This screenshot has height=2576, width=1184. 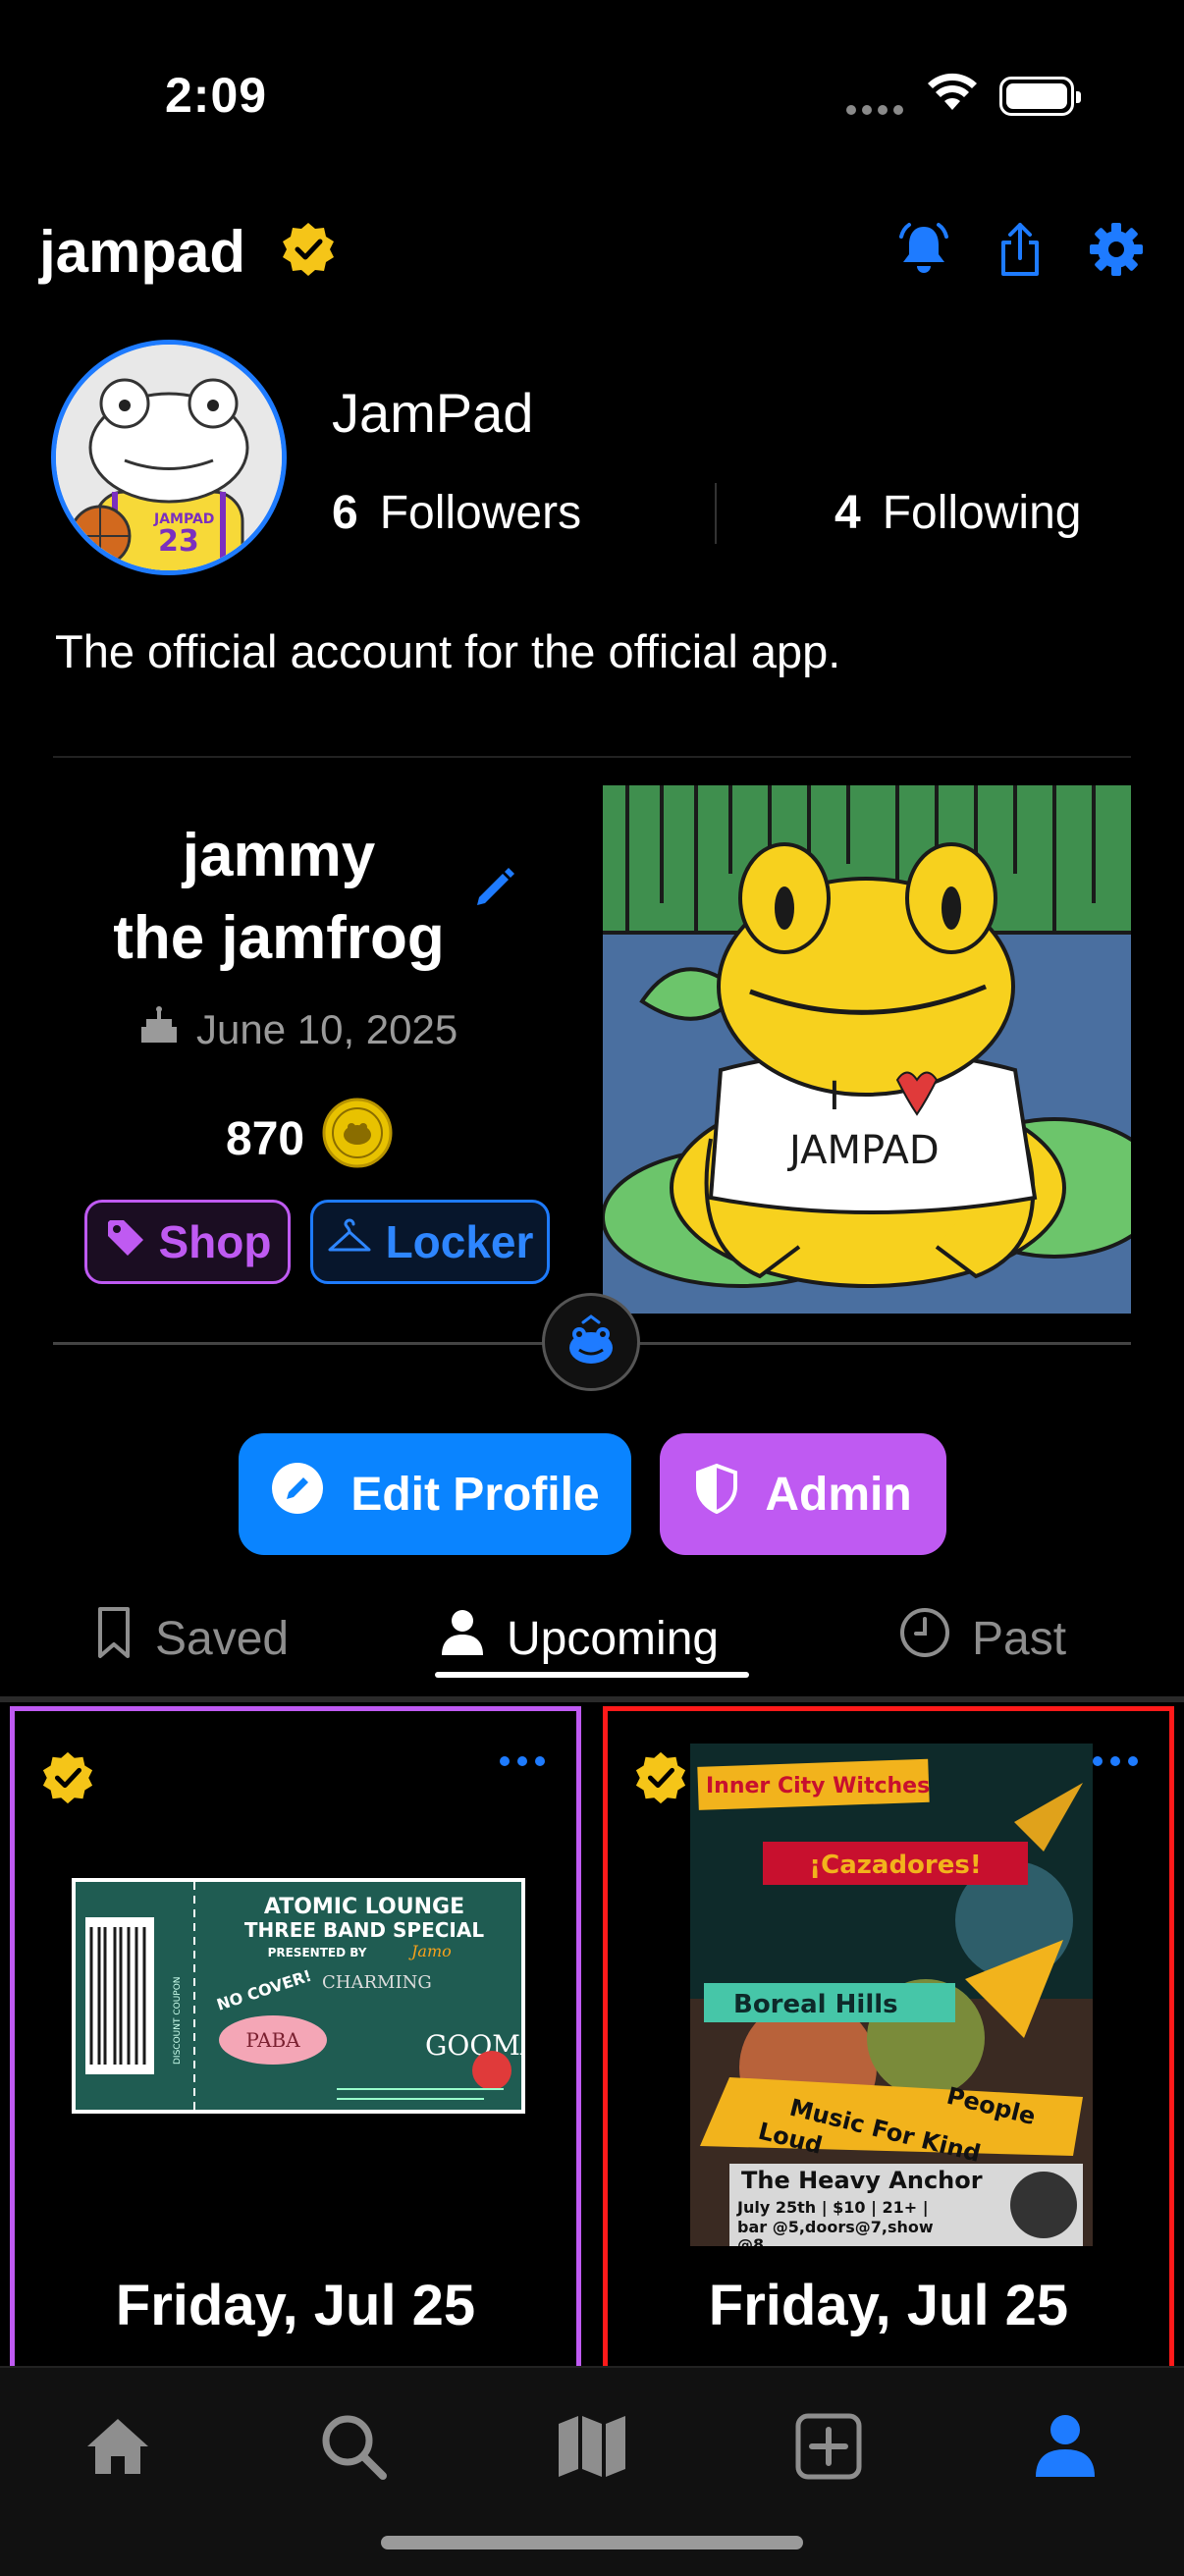 What do you see at coordinates (124, 1241) in the screenshot?
I see `tag-icon` at bounding box center [124, 1241].